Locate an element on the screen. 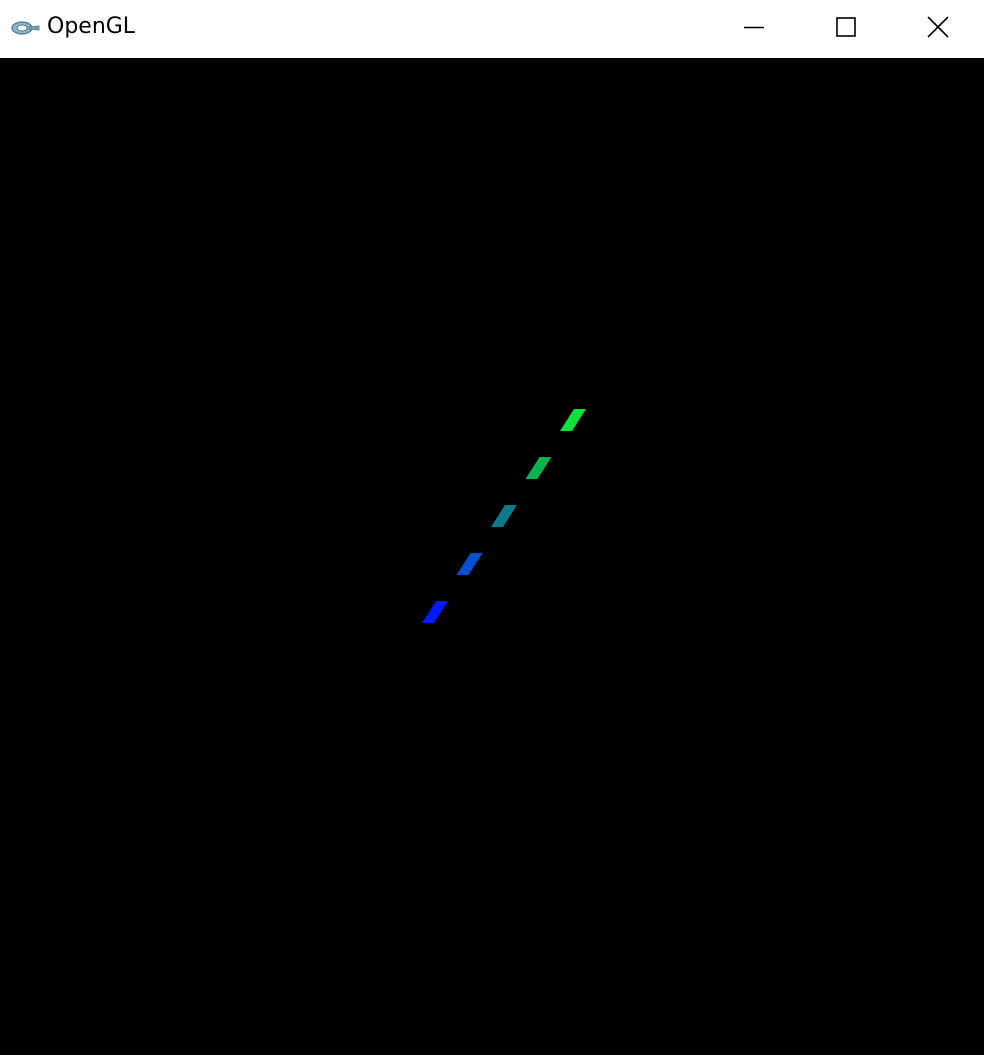 This screenshot has width=984, height=1055. maximize-button is located at coordinates (846, 27).